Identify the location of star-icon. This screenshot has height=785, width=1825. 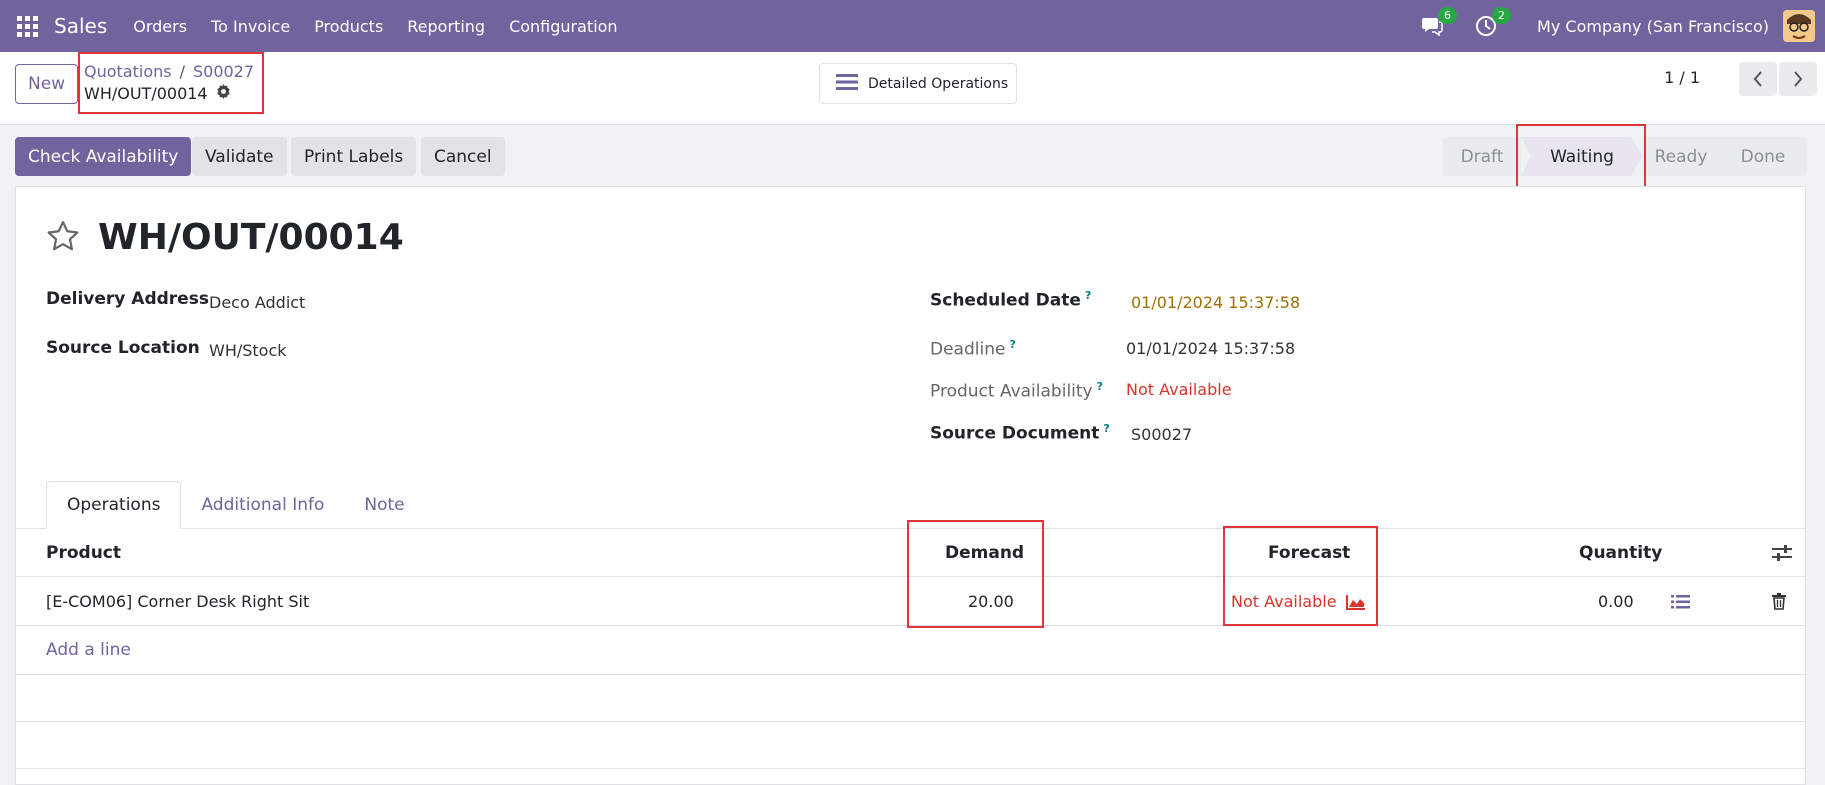
(63, 238).